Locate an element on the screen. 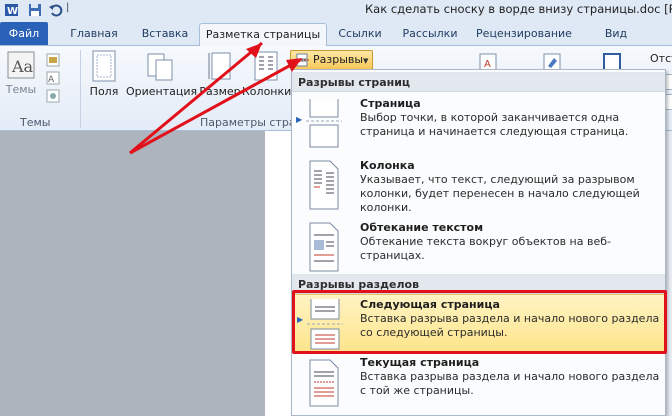 This screenshot has height=416, width=672. annotation-arrow-to-tab is located at coordinates (196, 98).